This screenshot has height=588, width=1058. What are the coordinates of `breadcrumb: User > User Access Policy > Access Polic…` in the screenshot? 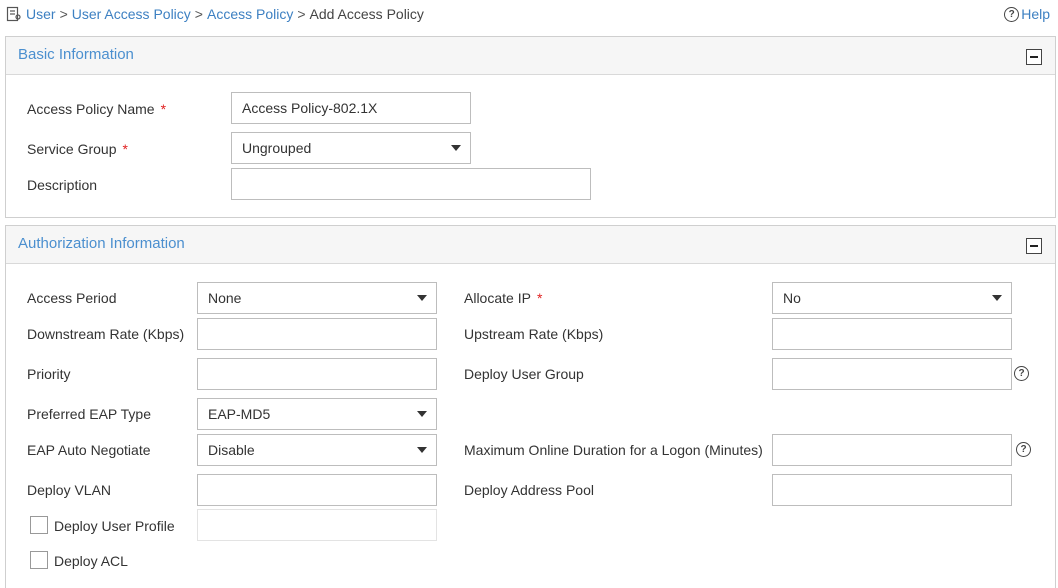 It's located at (215, 14).